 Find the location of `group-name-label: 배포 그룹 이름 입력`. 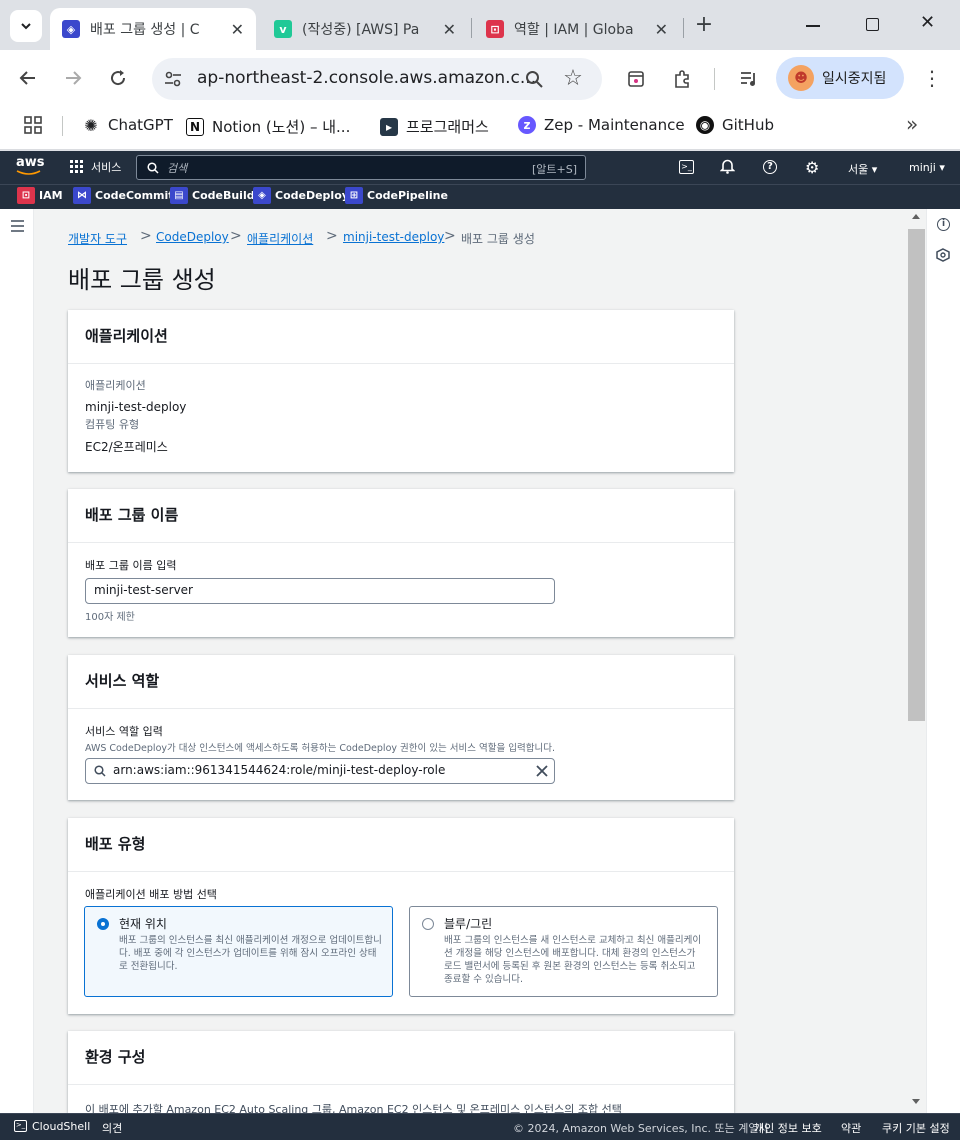

group-name-label: 배포 그룹 이름 입력 is located at coordinates (131, 565).